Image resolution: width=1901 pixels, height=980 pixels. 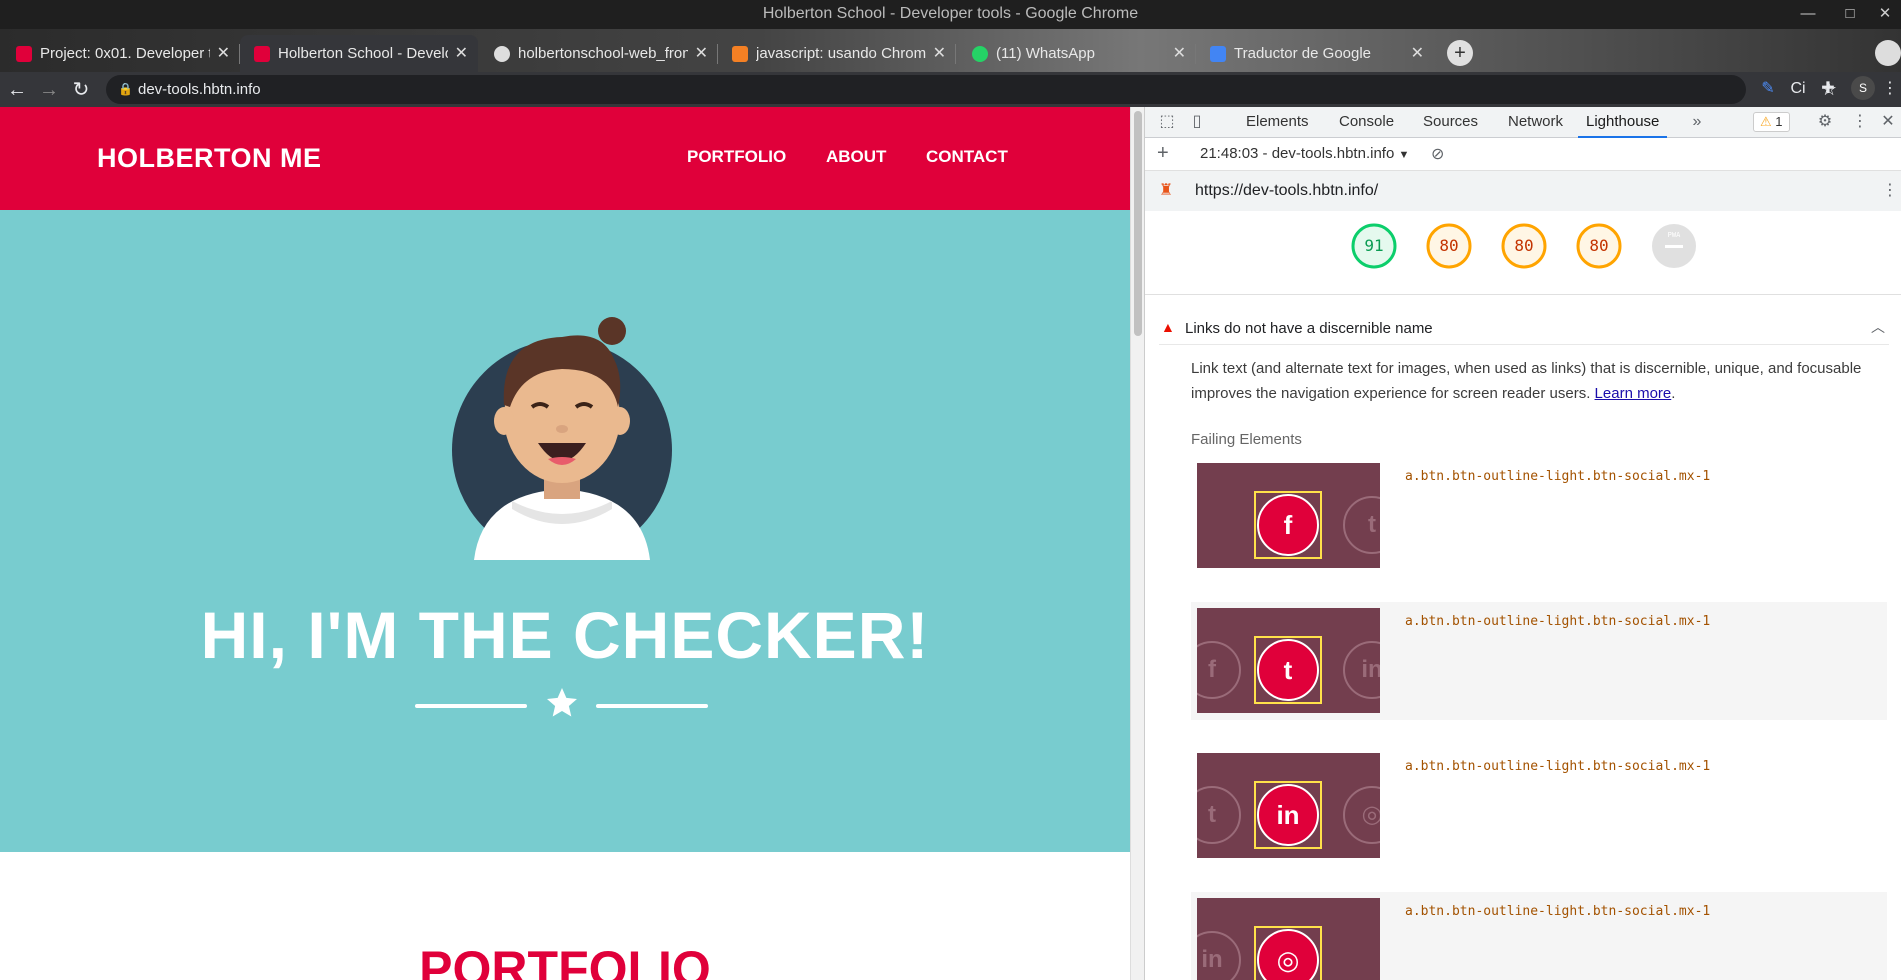 What do you see at coordinates (1888, 53) in the screenshot?
I see `tab-search-button` at bounding box center [1888, 53].